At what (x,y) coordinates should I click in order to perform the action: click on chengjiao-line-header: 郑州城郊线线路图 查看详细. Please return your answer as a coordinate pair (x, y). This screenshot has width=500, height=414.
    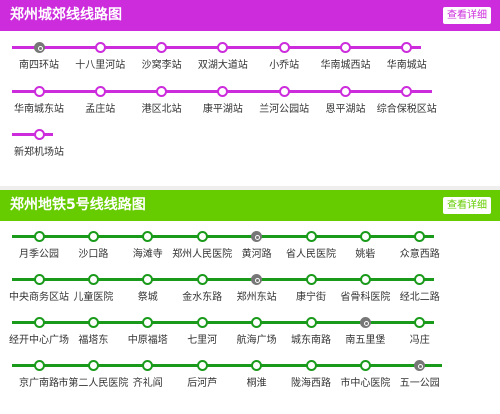
    Looking at the image, I should click on (250, 15).